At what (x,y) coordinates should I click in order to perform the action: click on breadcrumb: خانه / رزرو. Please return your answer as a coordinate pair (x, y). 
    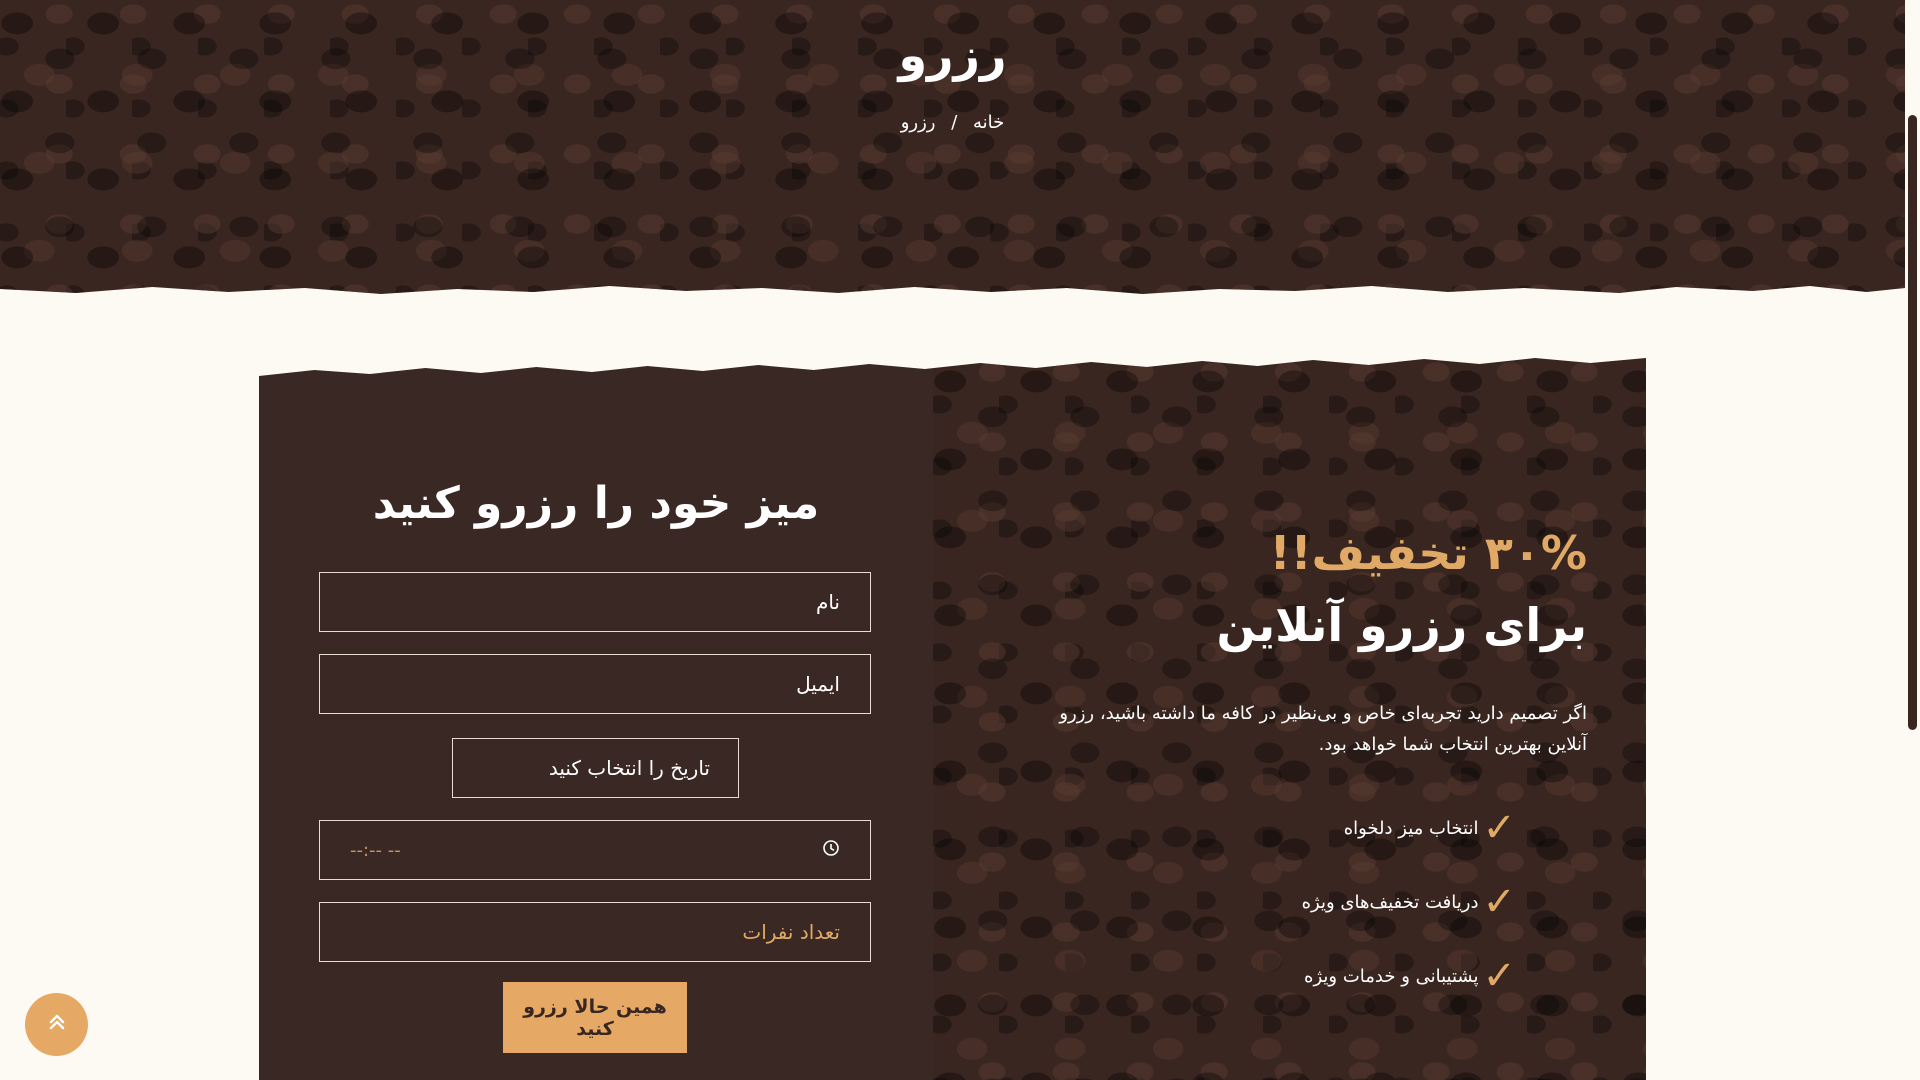
    Looking at the image, I should click on (952, 122).